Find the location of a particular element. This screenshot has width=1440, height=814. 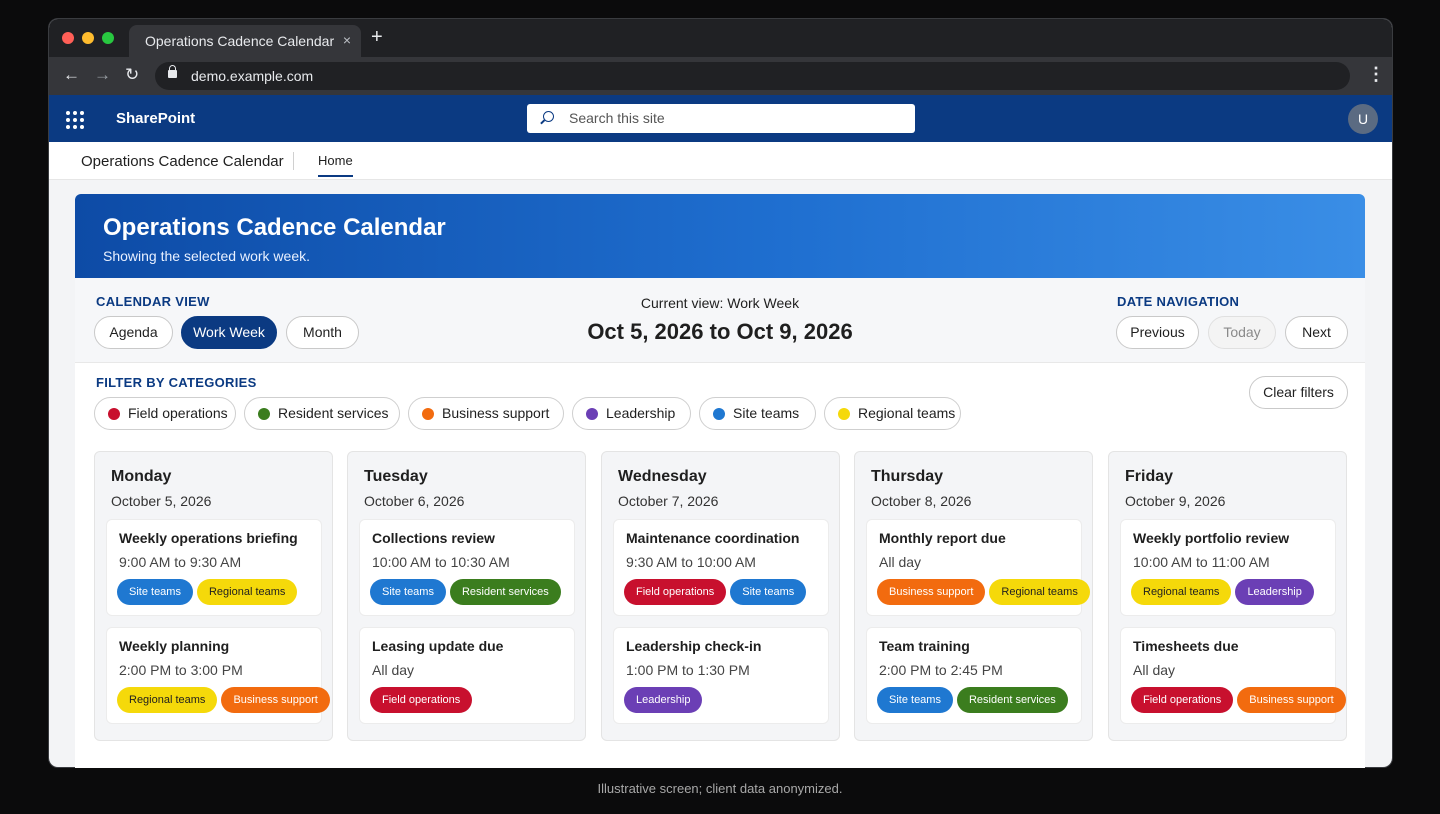

back-arrow-icon: ← is located at coordinates (71, 75).